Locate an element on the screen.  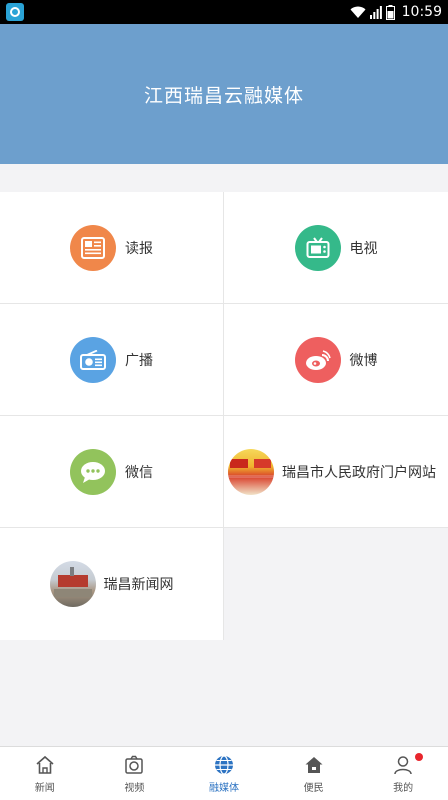
tab-label: 融媒体 is located at coordinates (223, 788).